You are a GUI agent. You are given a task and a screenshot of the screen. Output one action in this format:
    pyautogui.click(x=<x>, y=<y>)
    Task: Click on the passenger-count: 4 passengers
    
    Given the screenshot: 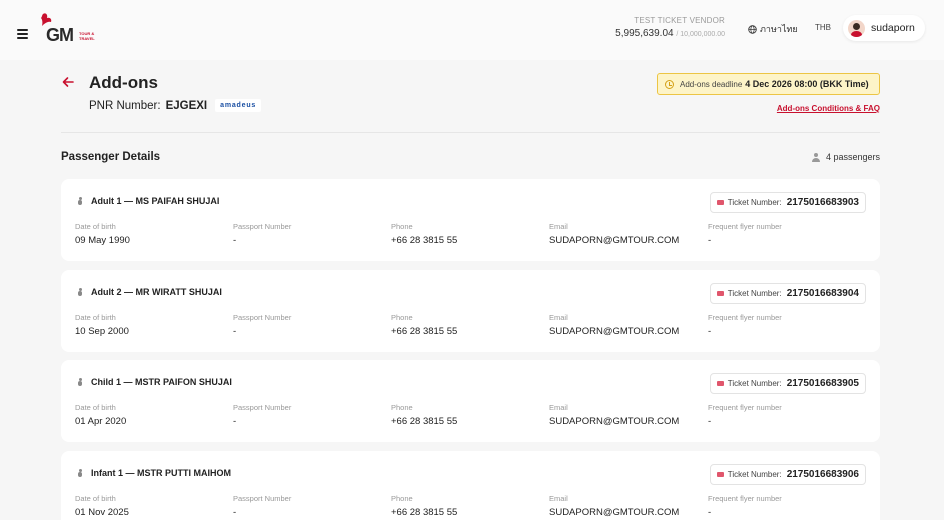 What is the action you would take?
    pyautogui.click(x=845, y=157)
    